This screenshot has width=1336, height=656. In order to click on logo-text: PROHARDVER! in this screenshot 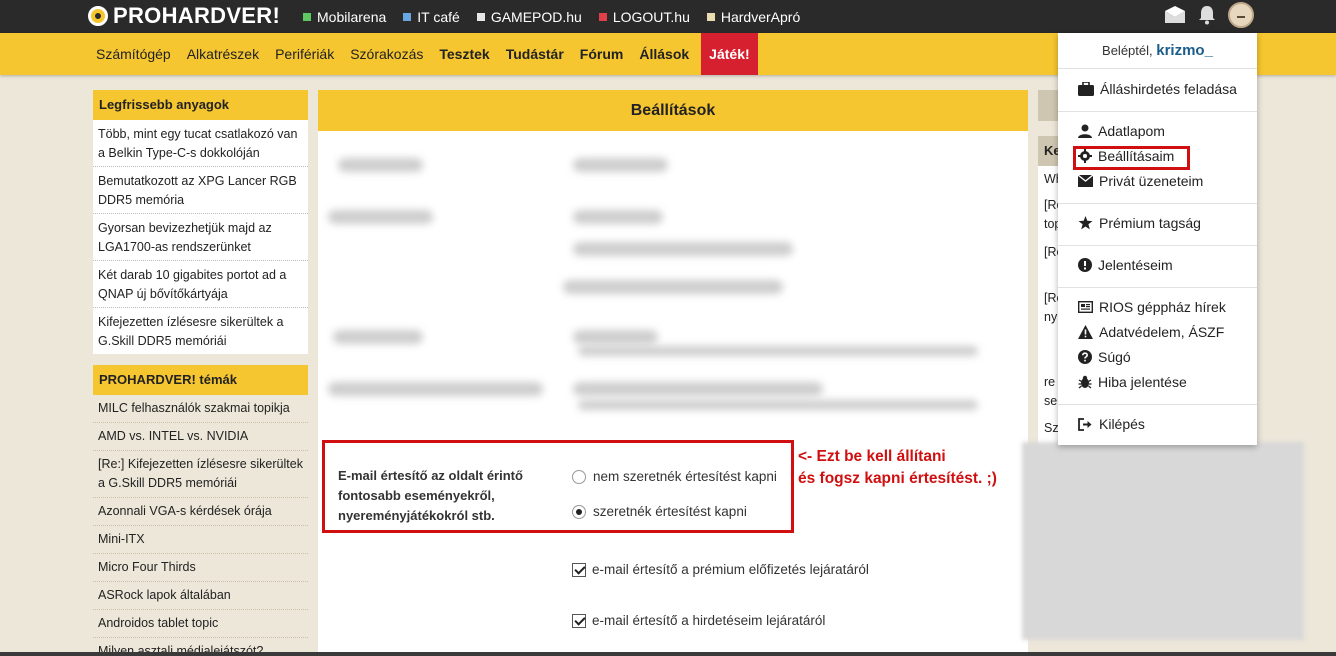, I will do `click(197, 15)`.